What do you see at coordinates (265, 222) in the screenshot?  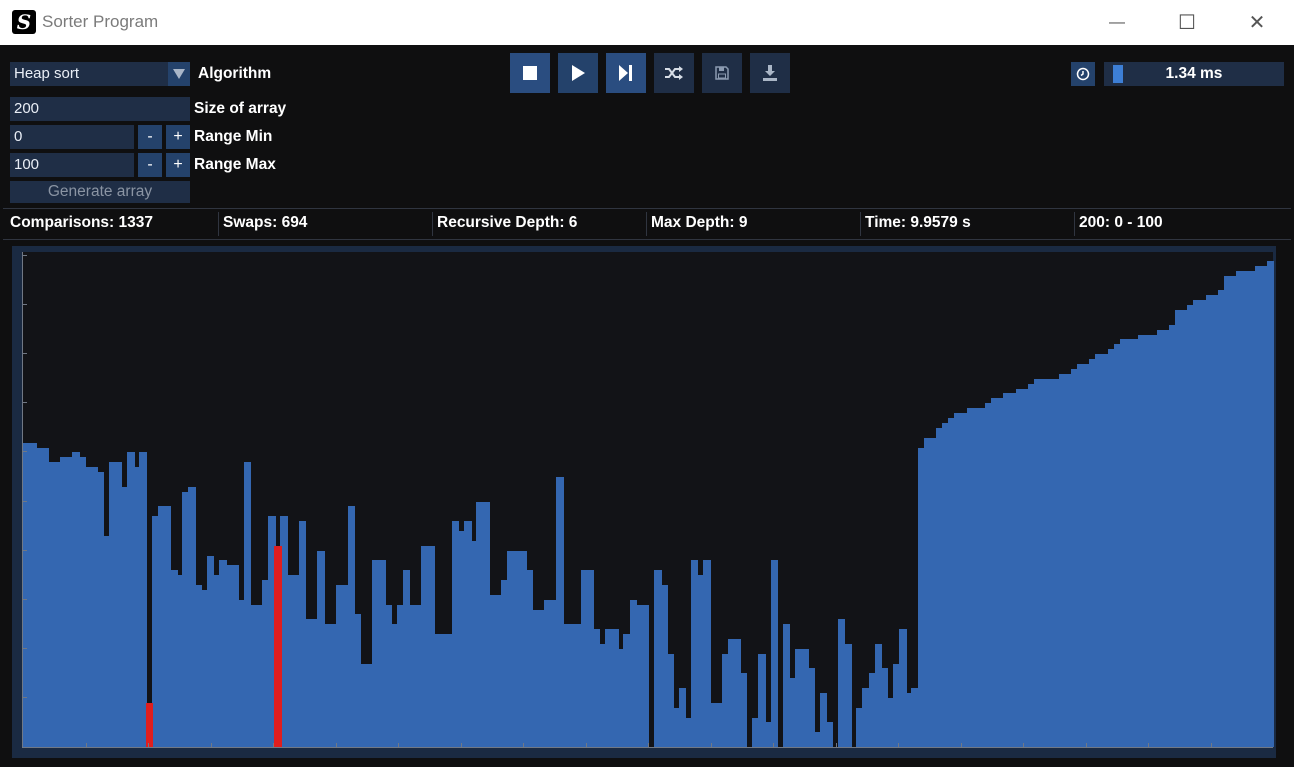 I see `stat-swaps: Swaps: 694` at bounding box center [265, 222].